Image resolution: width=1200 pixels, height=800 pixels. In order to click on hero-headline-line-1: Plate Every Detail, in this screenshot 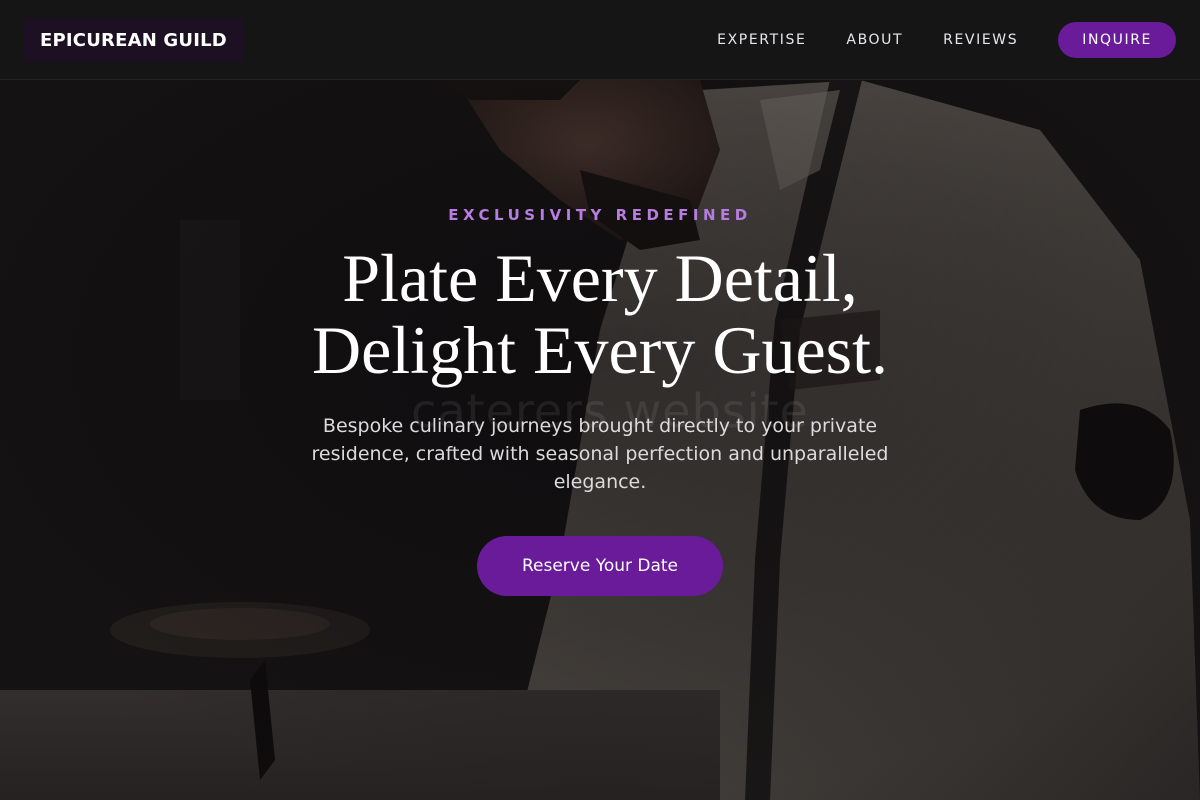, I will do `click(600, 278)`.